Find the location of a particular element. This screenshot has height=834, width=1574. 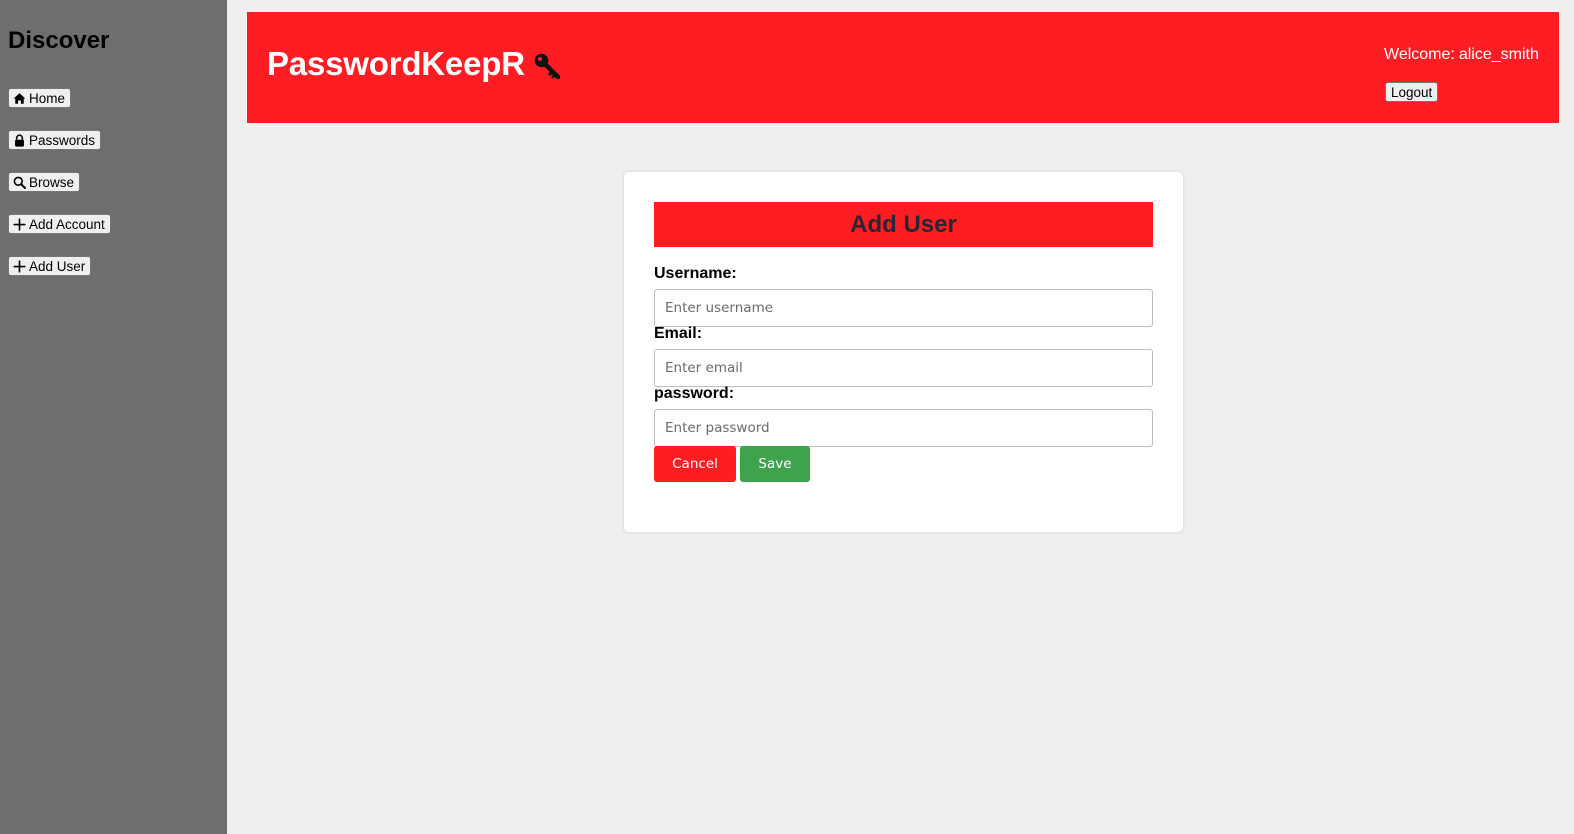

search-icon is located at coordinates (19, 182).